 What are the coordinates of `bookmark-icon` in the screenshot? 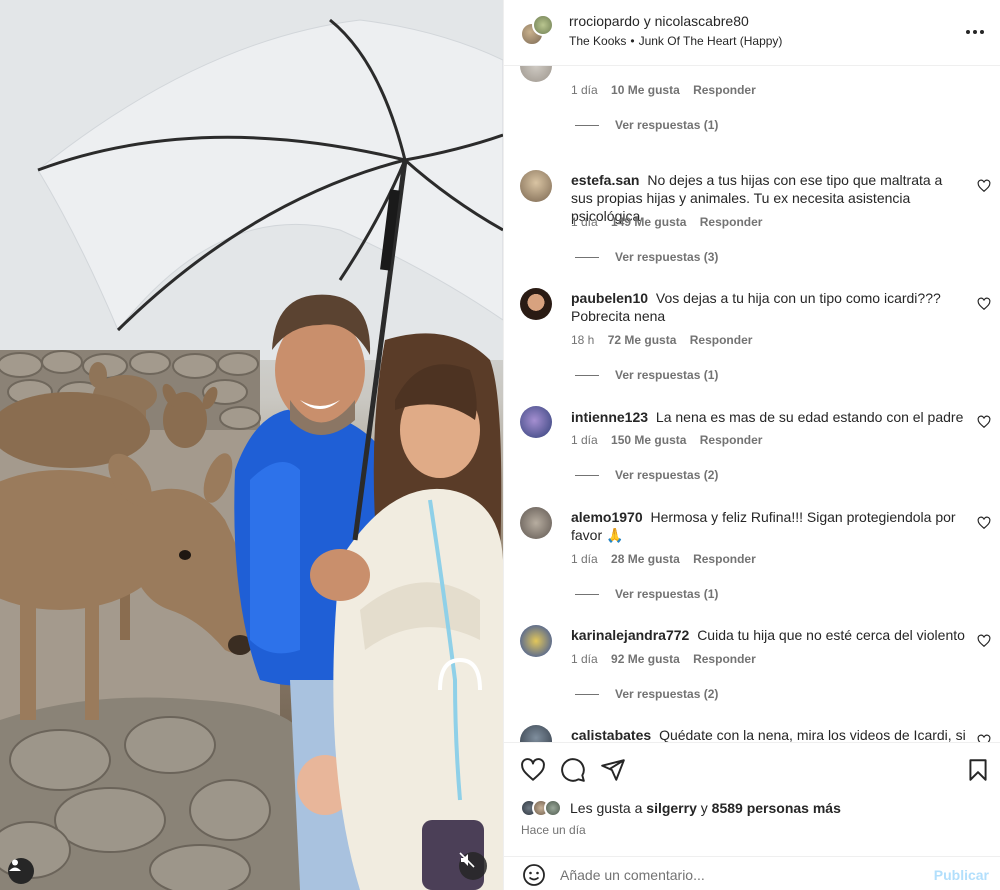 It's located at (978, 770).